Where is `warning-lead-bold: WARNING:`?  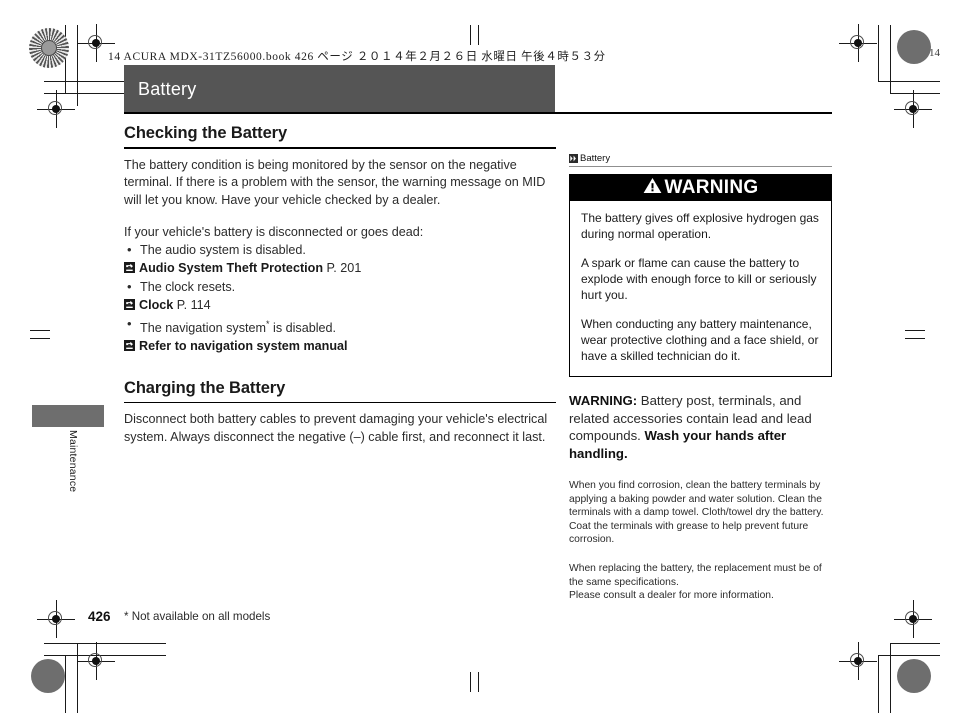 warning-lead-bold: WARNING: is located at coordinates (603, 400).